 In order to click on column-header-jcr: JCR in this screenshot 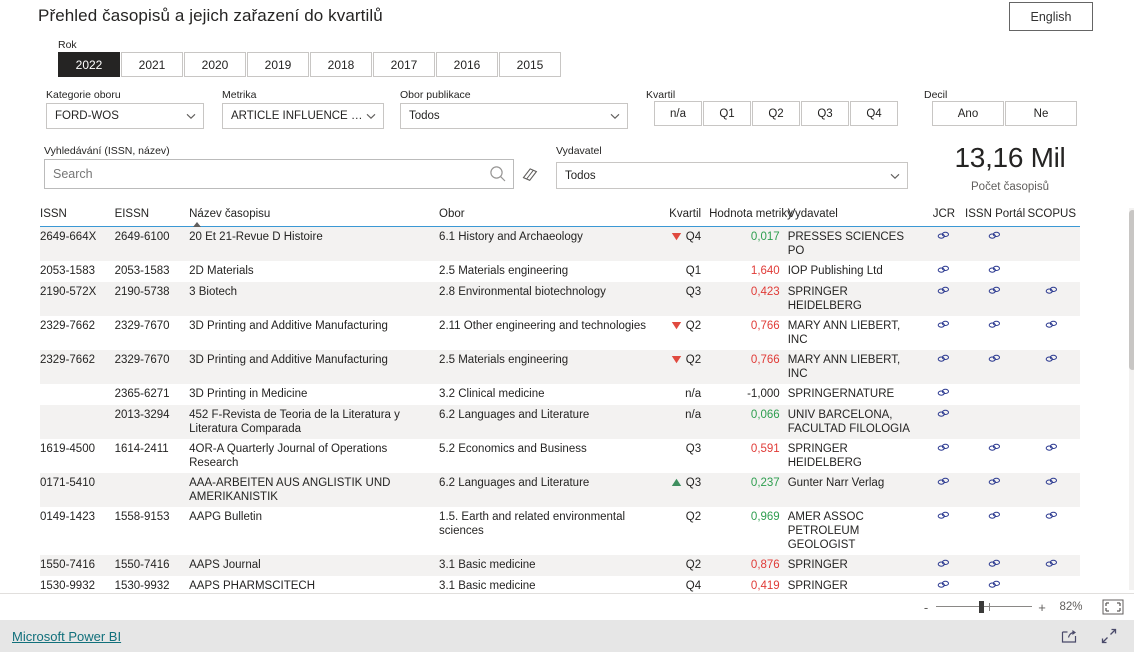, I will do `click(944, 217)`.